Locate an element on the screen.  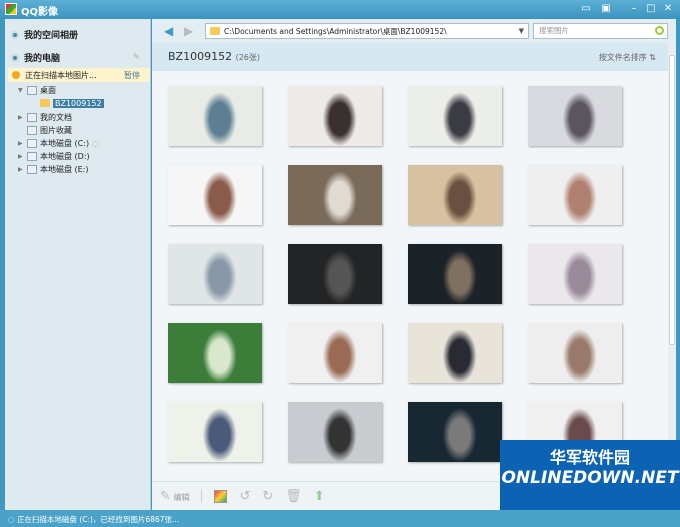
scrollbar is located at coordinates (672, 263).